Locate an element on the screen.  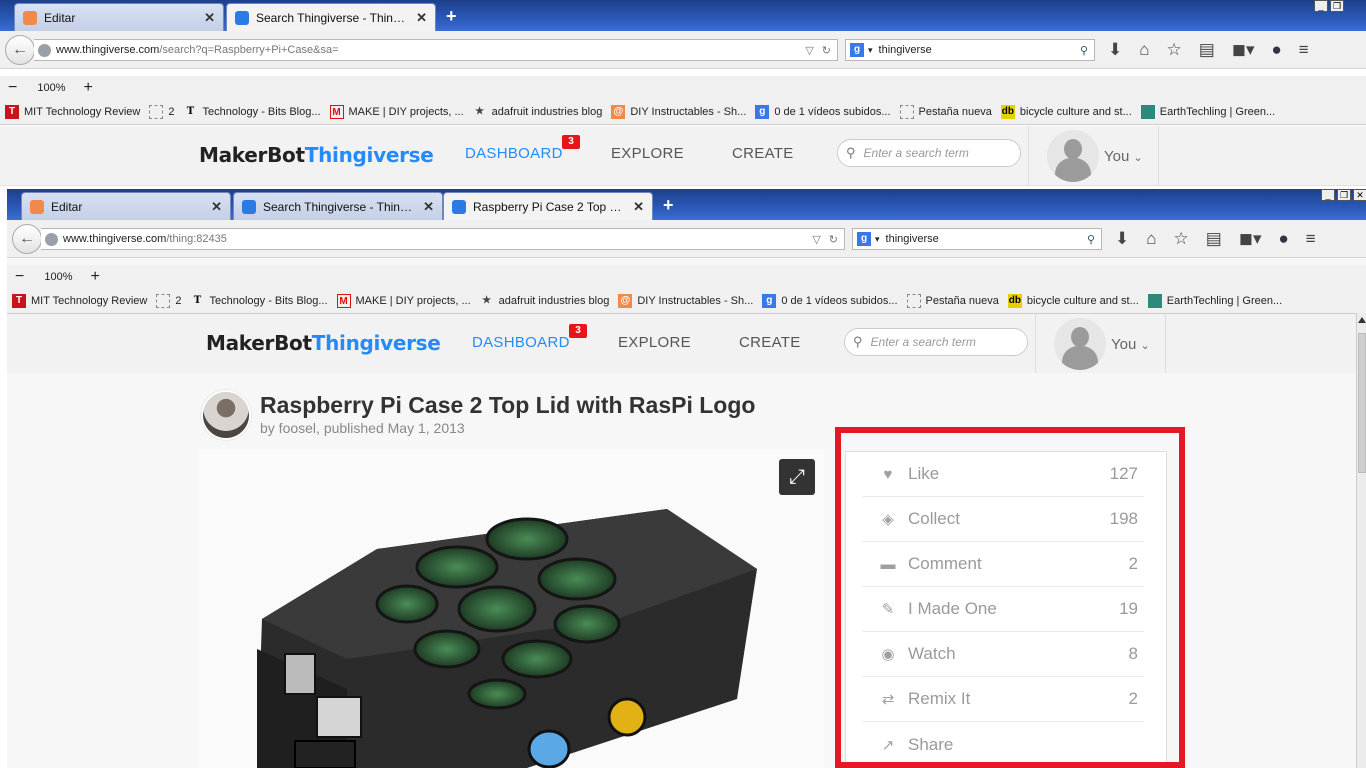
scroll-up-arrow-icon is located at coordinates (1362, 320).